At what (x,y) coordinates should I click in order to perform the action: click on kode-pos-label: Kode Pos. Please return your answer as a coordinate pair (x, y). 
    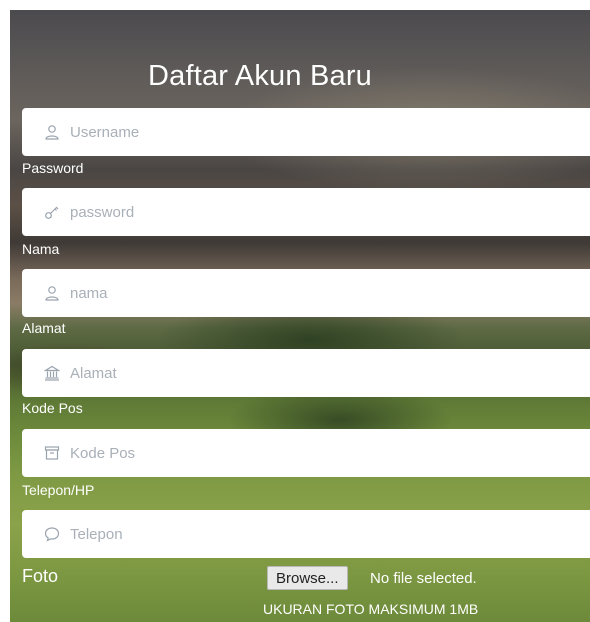
    Looking at the image, I should click on (52, 408).